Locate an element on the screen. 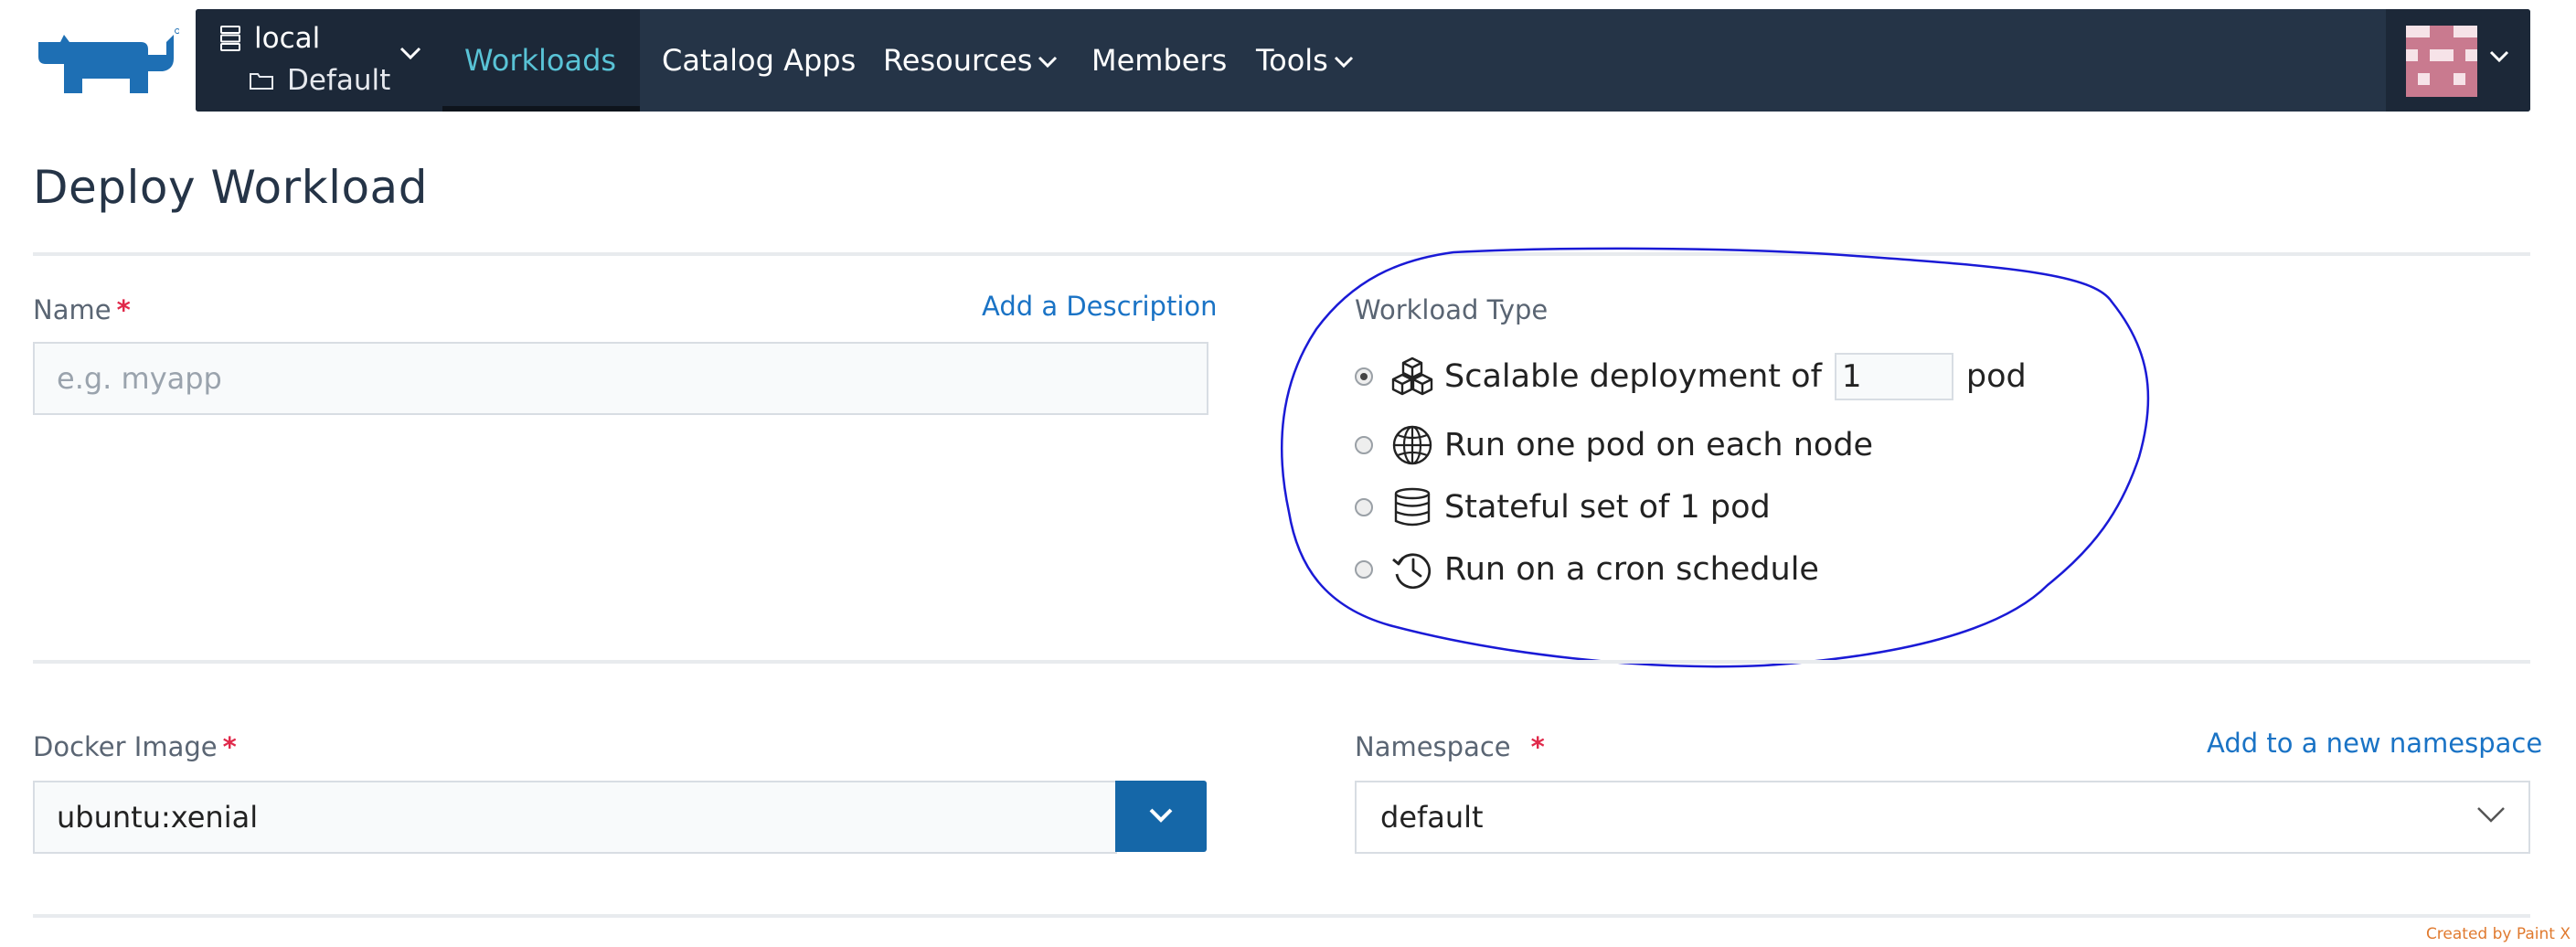 The height and width of the screenshot is (947, 2576). statefulset-label: Stateful set of 1 pod is located at coordinates (1607, 507).